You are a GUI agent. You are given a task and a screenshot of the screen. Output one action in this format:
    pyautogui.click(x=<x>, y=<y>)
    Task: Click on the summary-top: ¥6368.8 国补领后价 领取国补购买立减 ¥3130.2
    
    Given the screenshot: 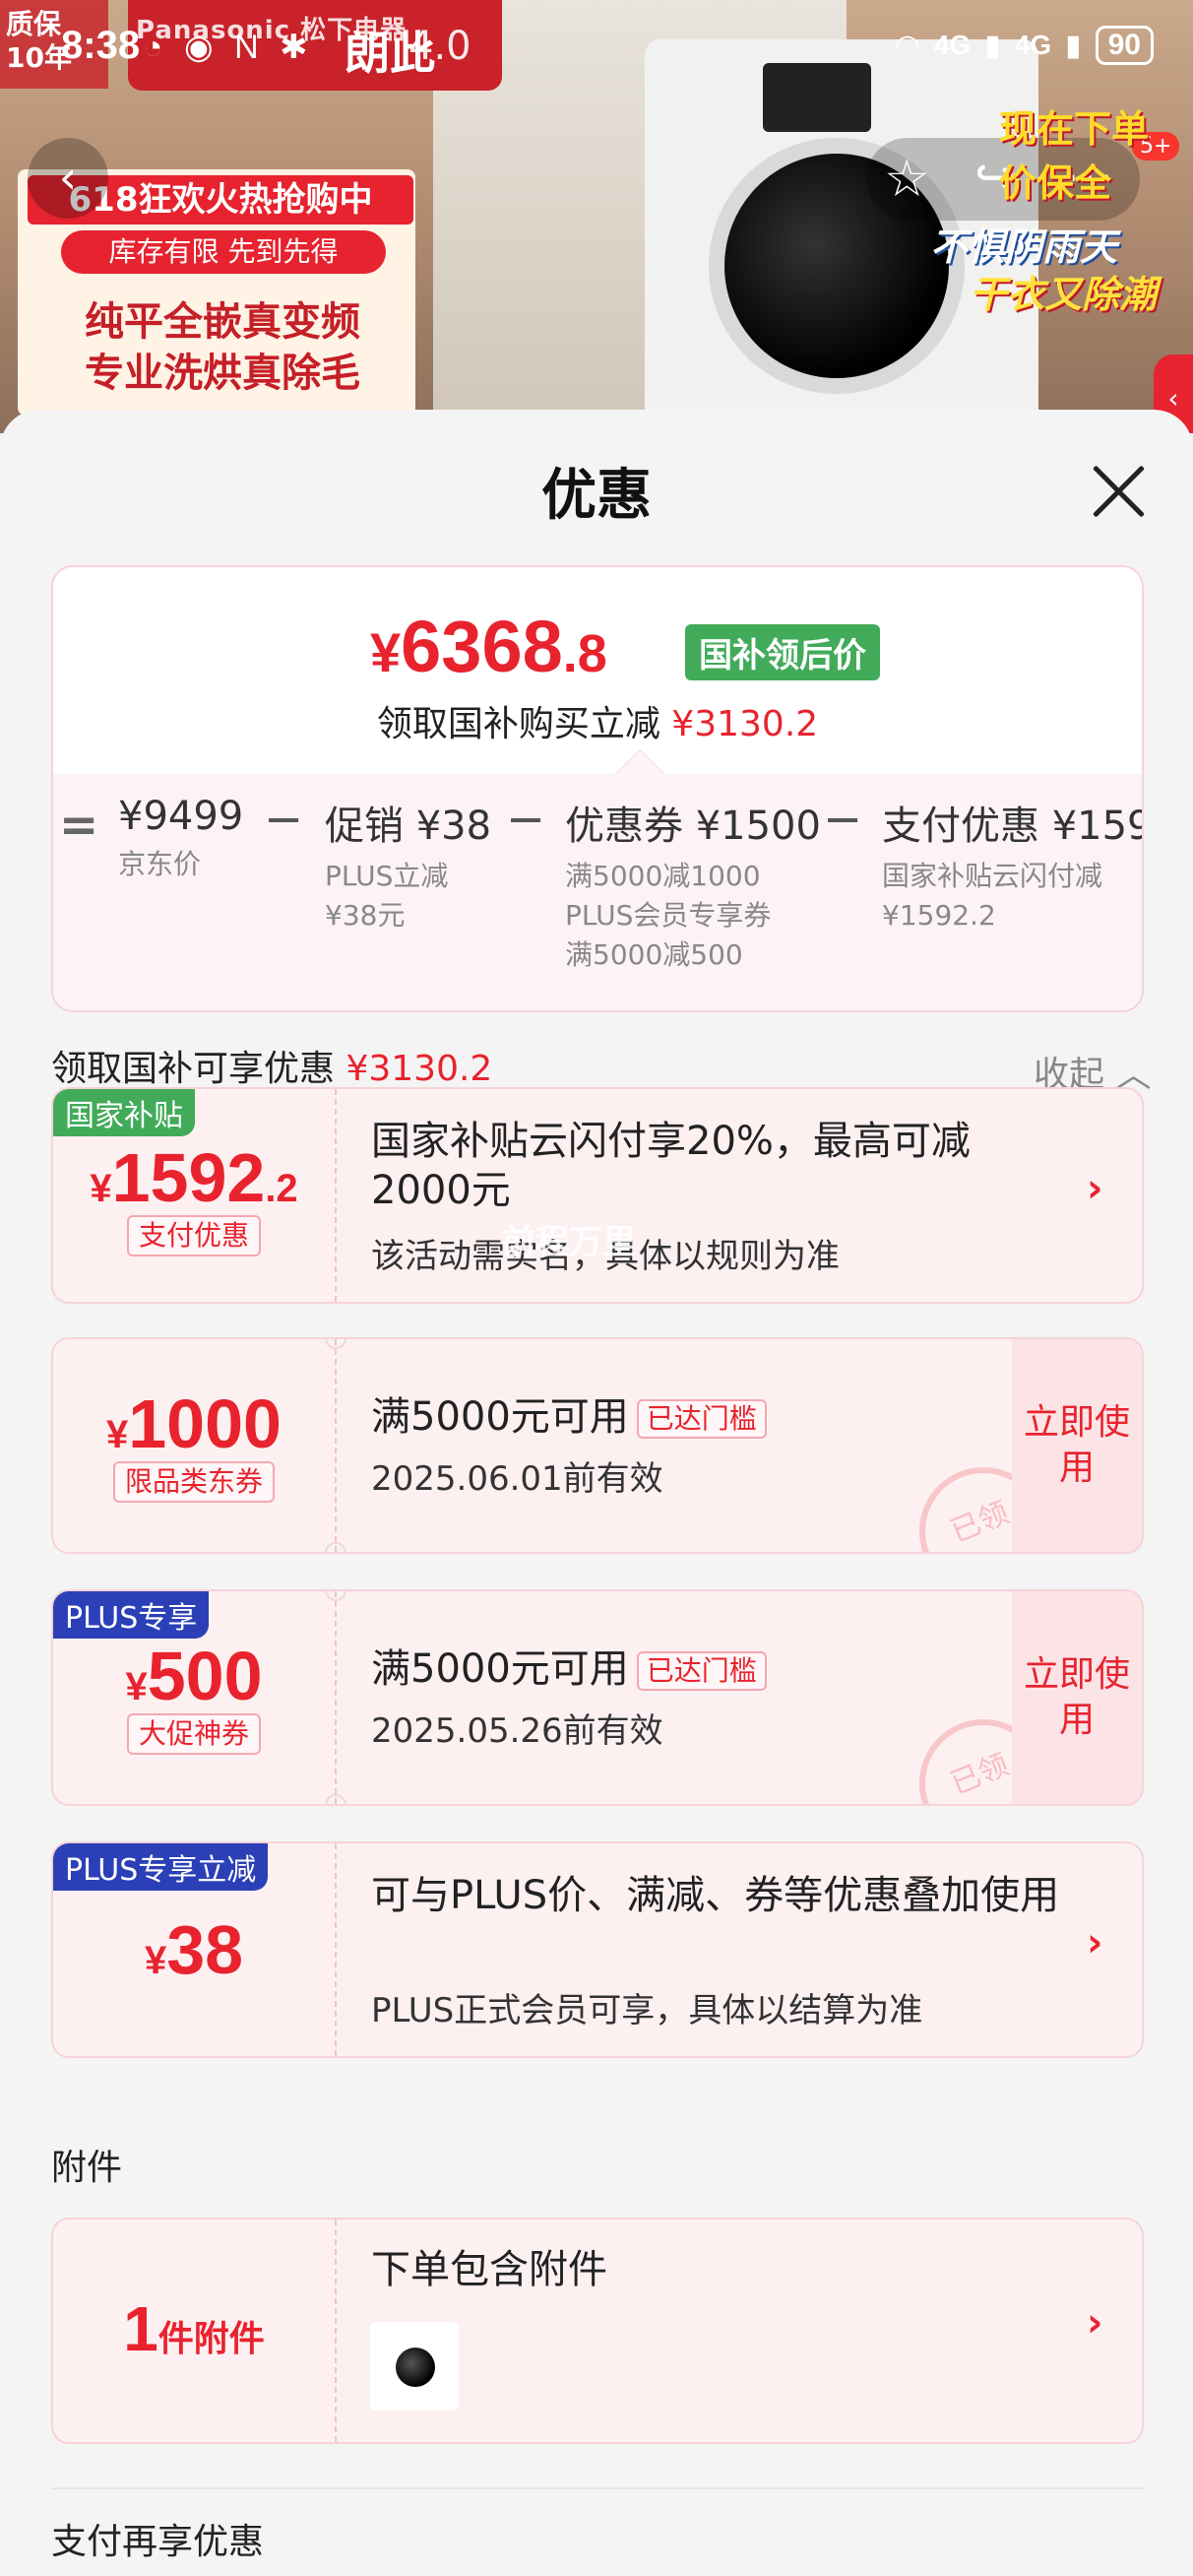 What is the action you would take?
    pyautogui.click(x=597, y=670)
    